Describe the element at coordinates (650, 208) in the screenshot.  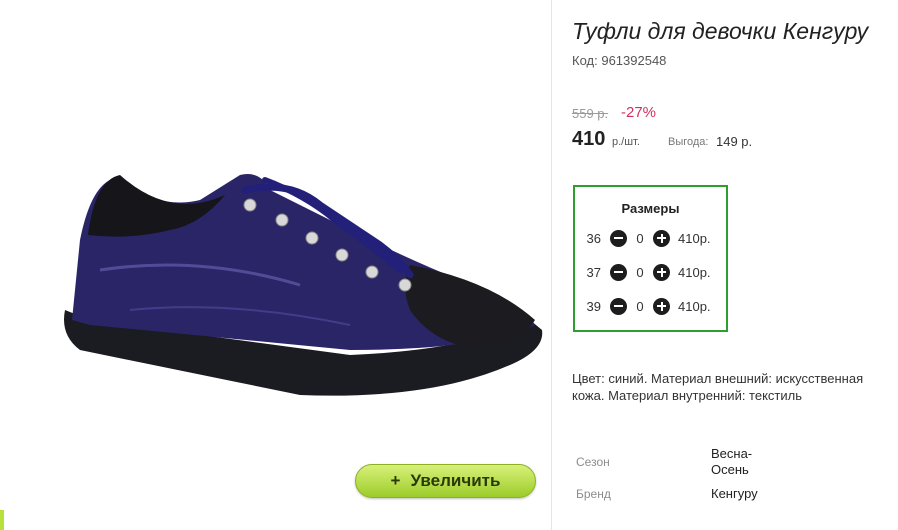
I see `sizes-title: Размеры` at that location.